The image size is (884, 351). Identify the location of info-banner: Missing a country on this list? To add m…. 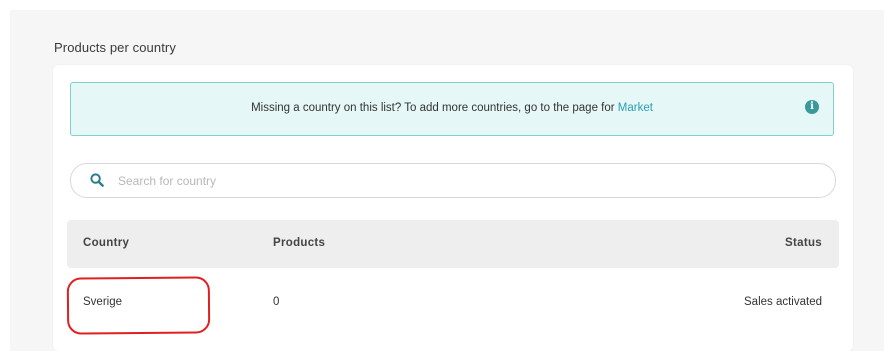
(452, 109).